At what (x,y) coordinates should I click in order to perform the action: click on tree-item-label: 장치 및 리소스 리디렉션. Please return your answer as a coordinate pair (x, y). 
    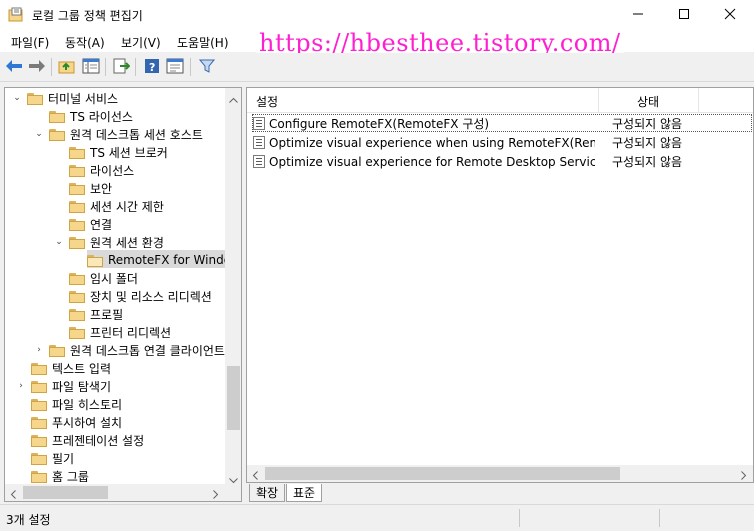
    Looking at the image, I should click on (151, 296).